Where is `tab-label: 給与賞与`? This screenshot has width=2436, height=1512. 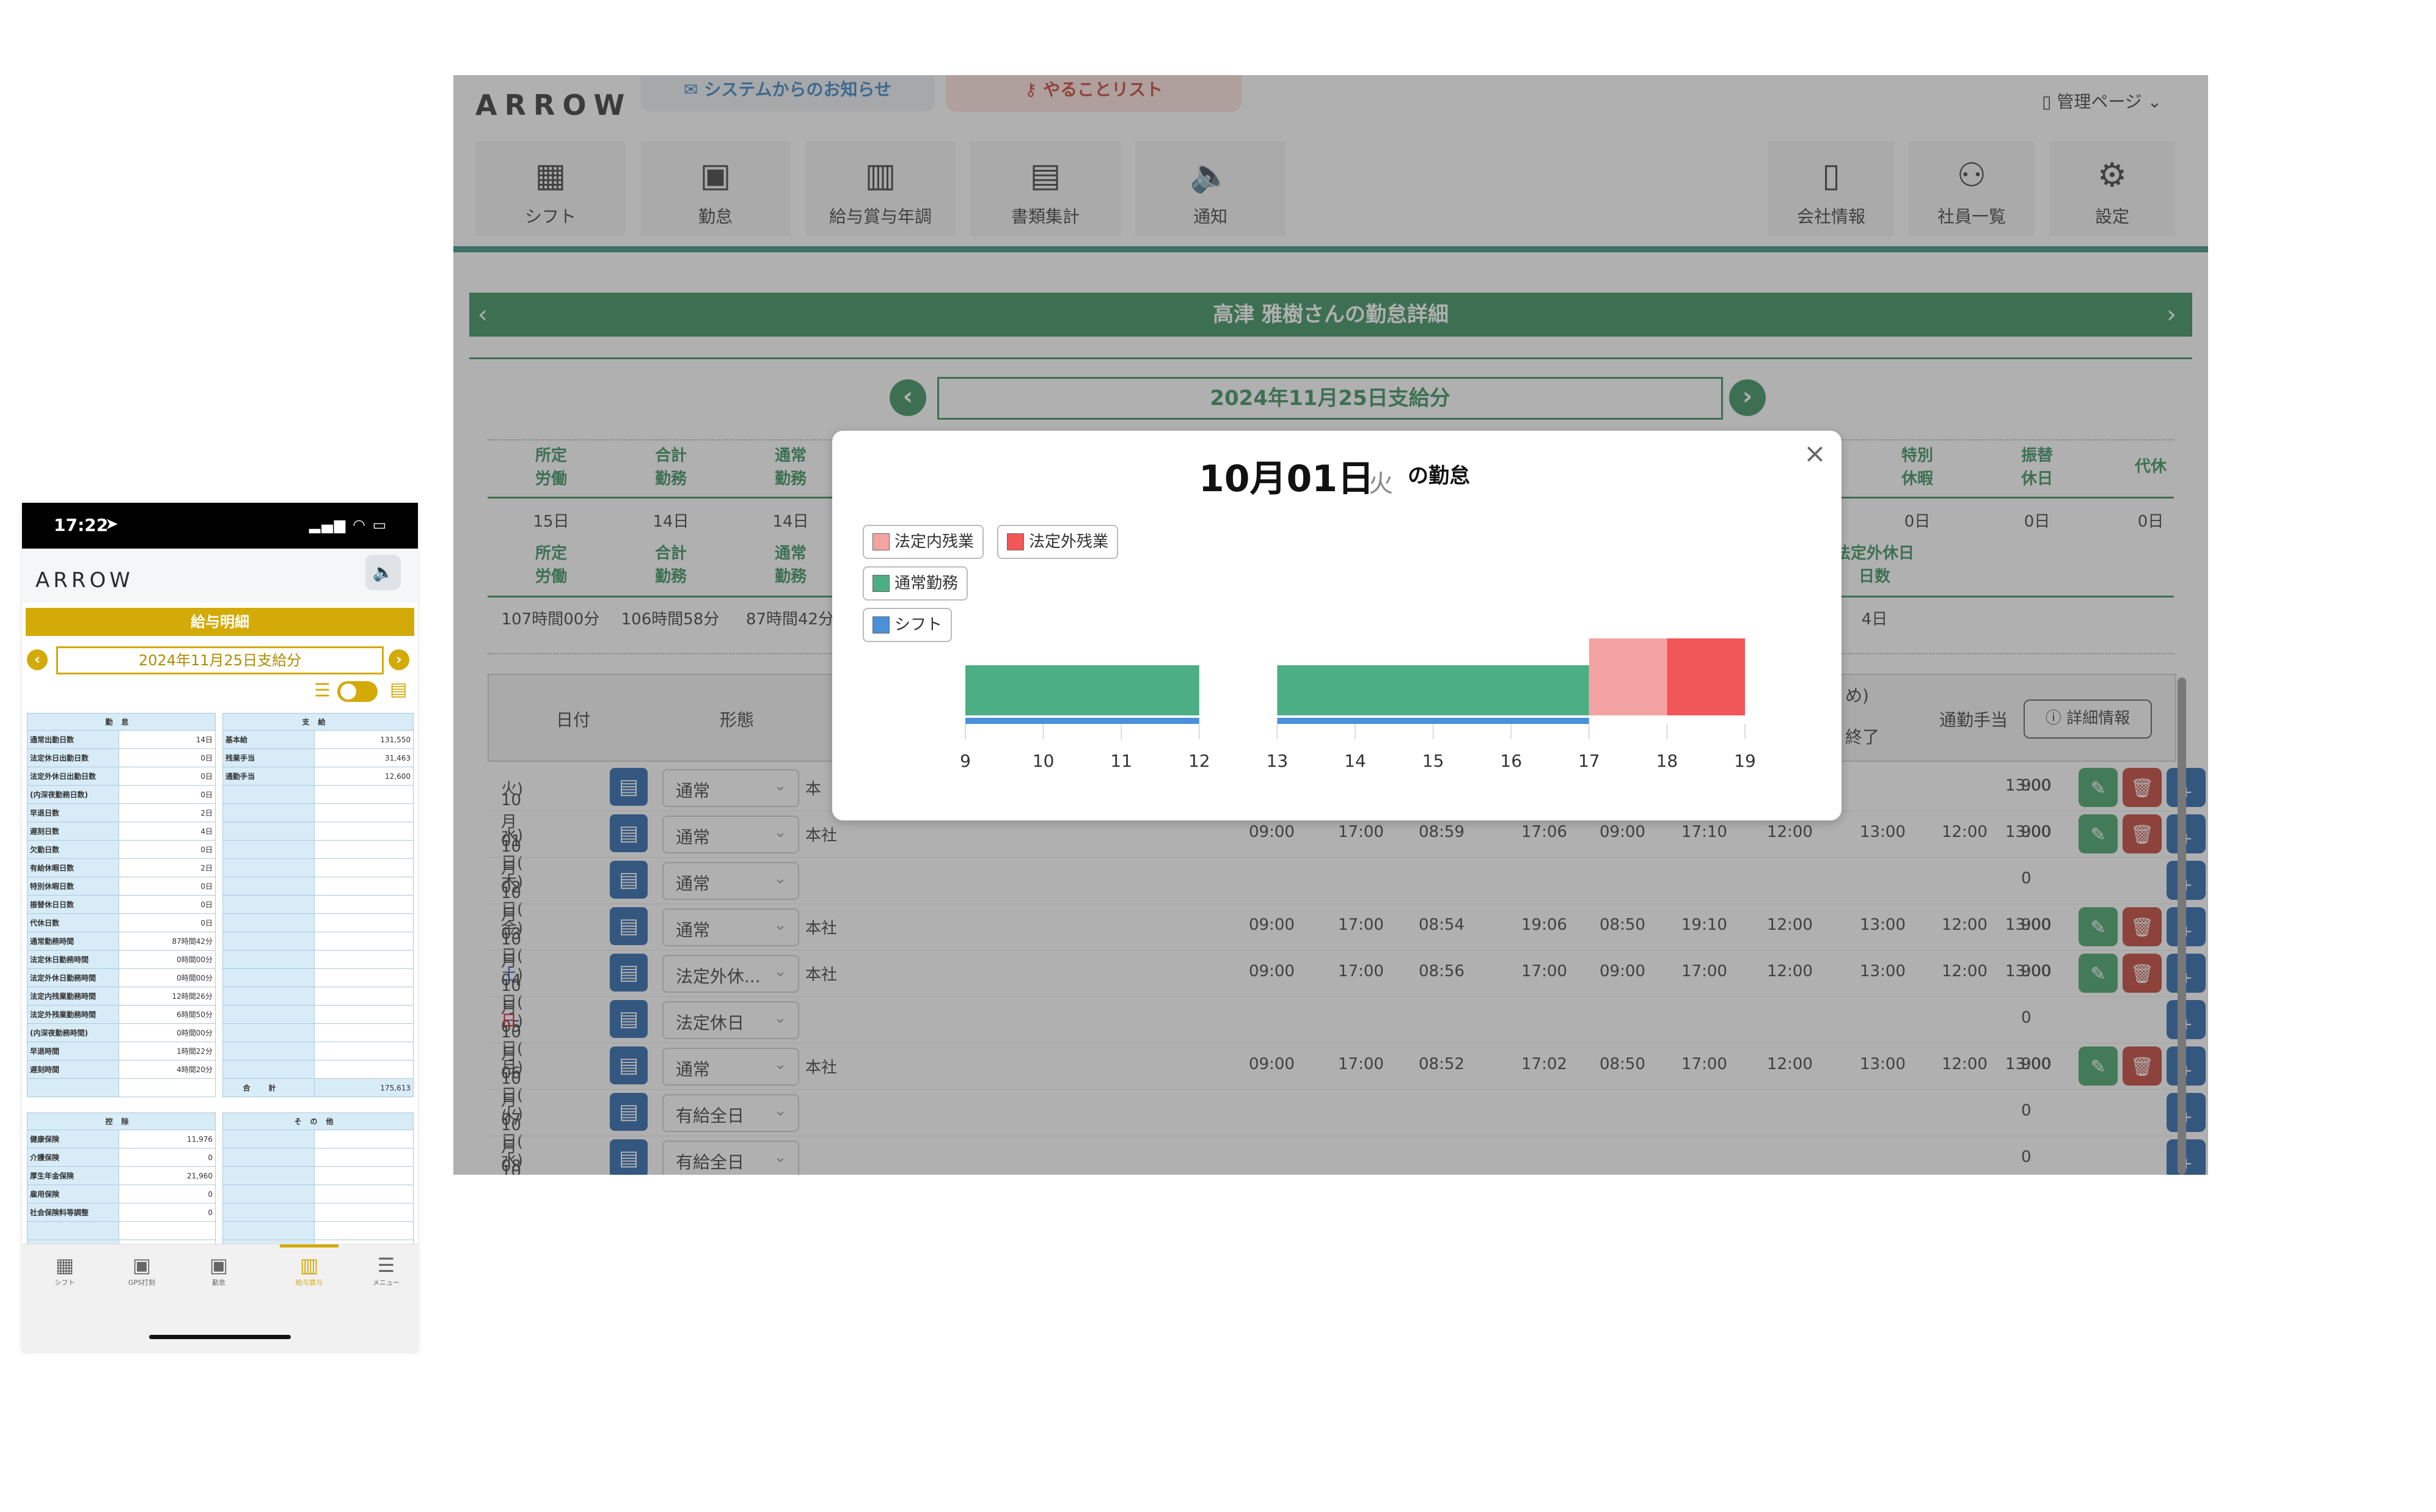
tab-label: 給与賞与 is located at coordinates (309, 1283).